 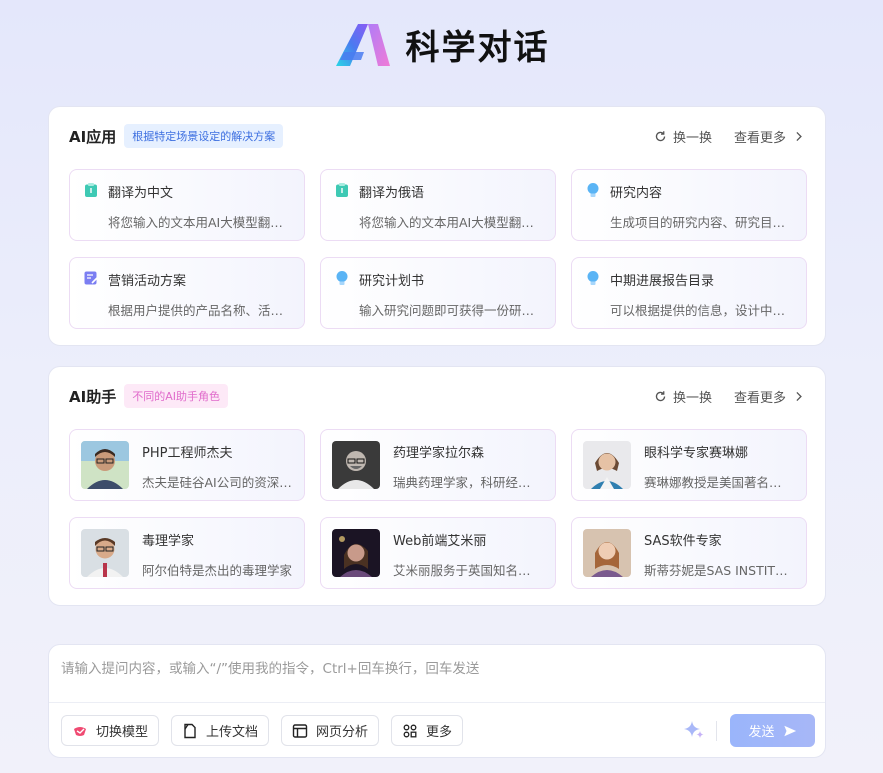 I want to click on app-card-marketing-plan: 营销活动方案 根据用户提供的产品名称、活动目标生成方案, so click(x=187, y=293).